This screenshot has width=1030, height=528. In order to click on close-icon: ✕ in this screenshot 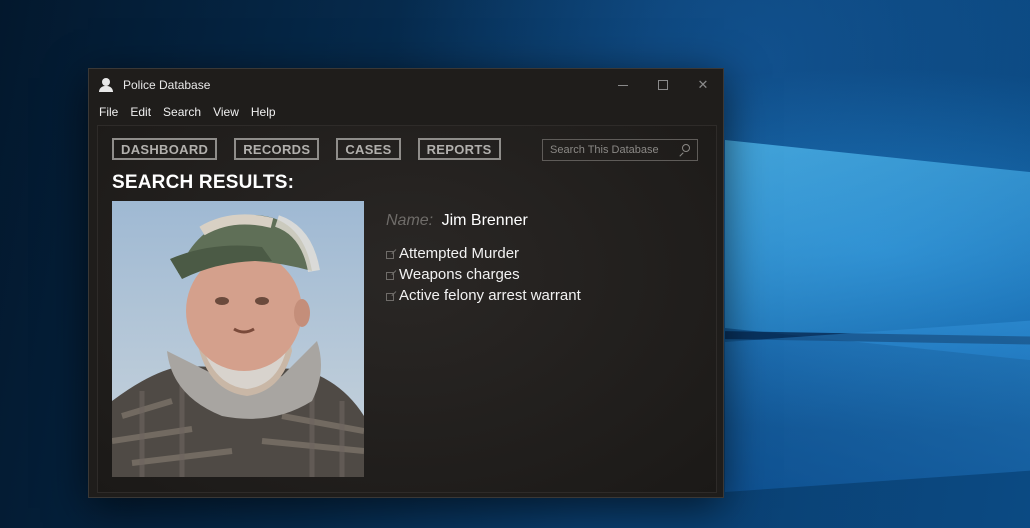, I will do `click(703, 84)`.